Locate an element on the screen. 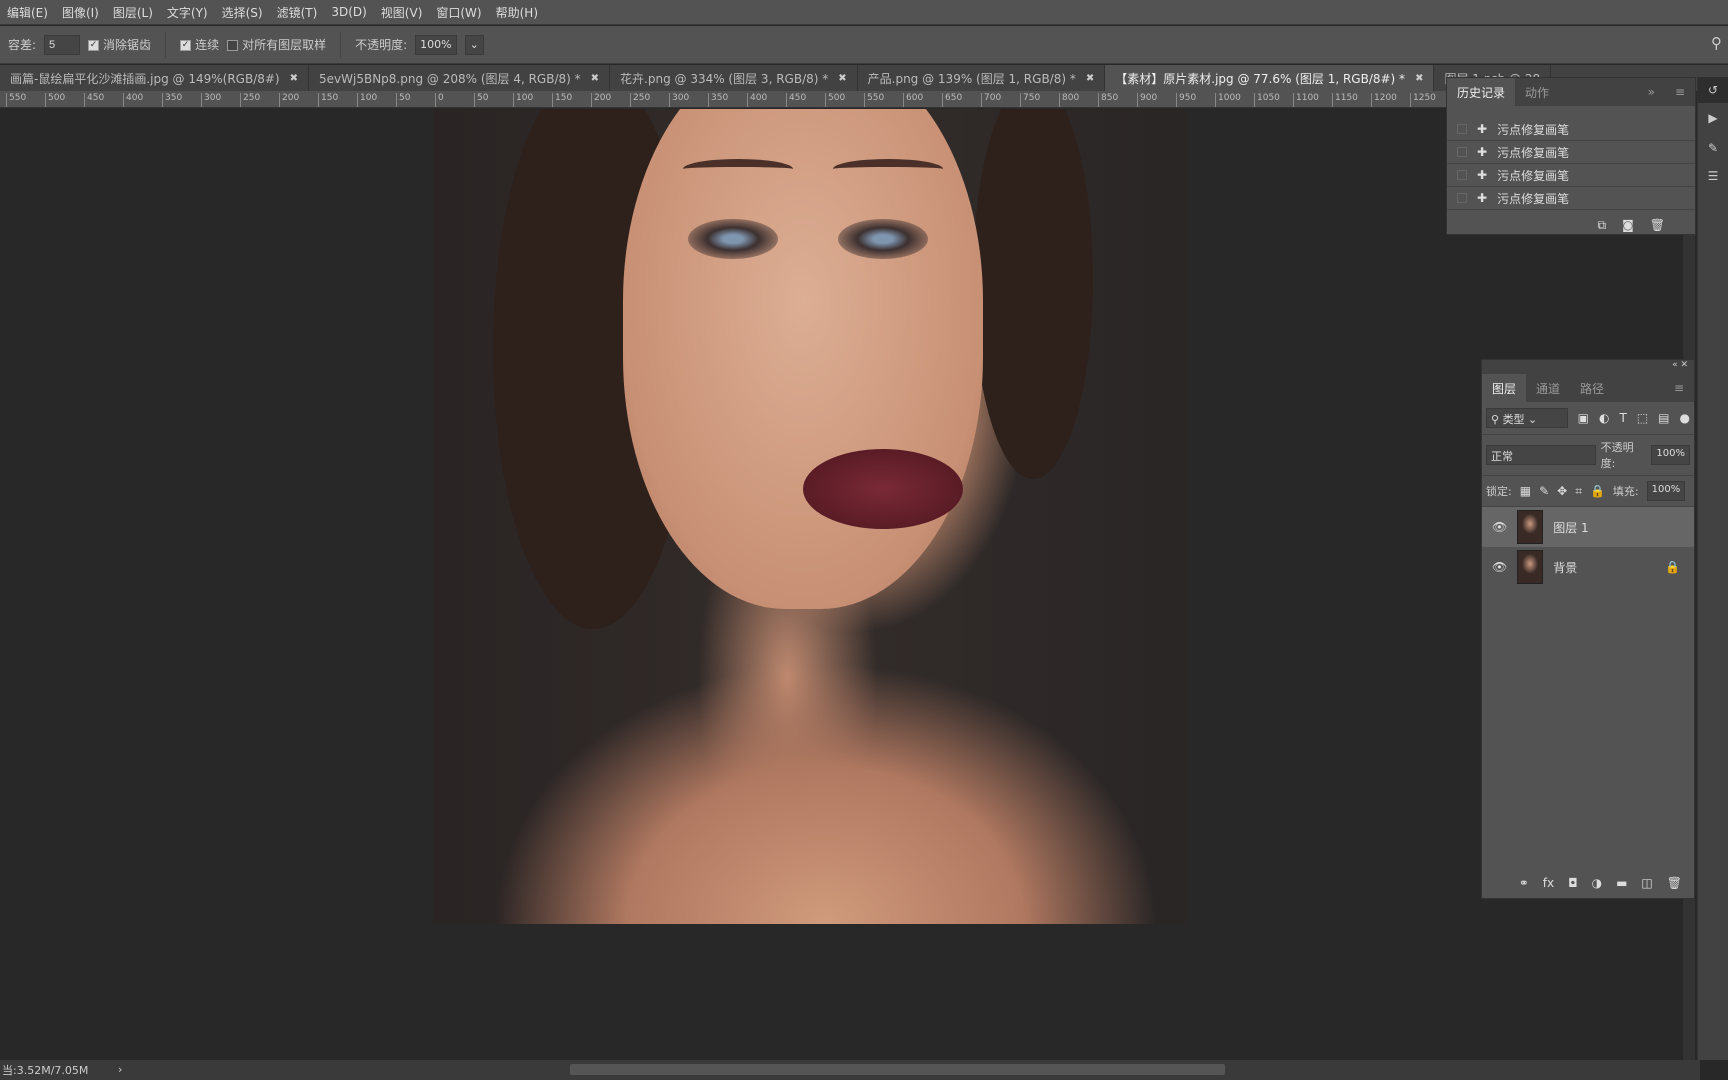 The height and width of the screenshot is (1080, 1728). document-tab: 画篇-鼠绘扁平化沙滩插画.jpg @ 149%(RGB/8#) ✖ is located at coordinates (155, 78).